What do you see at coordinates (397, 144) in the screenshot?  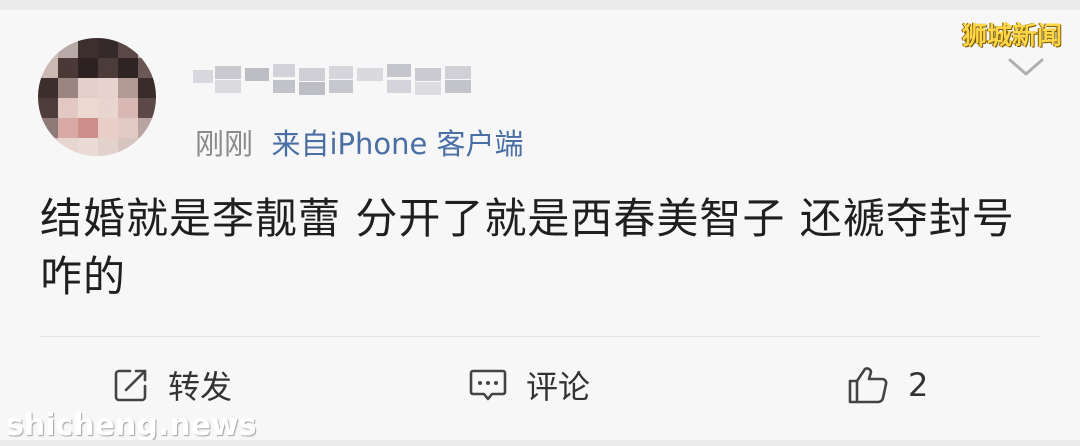 I see `post-source: 来自iPhone 客户端` at bounding box center [397, 144].